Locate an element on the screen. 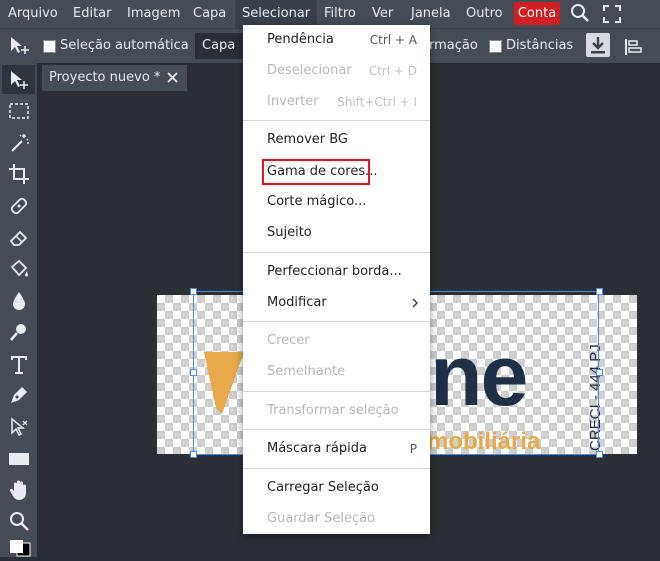 Image resolution: width=660 pixels, height=561 pixels. menu-ver: Ver is located at coordinates (382, 14).